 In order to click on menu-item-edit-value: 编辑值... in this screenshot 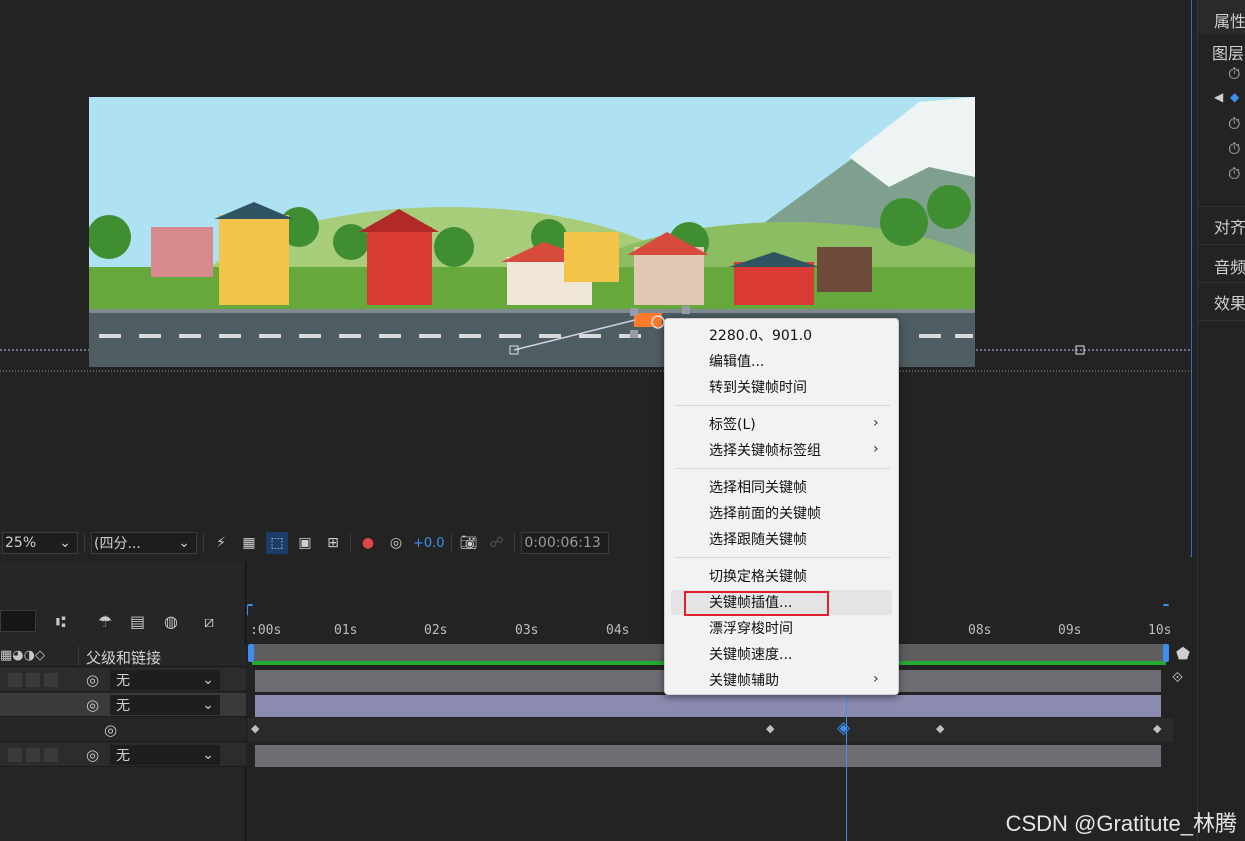, I will do `click(736, 362)`.